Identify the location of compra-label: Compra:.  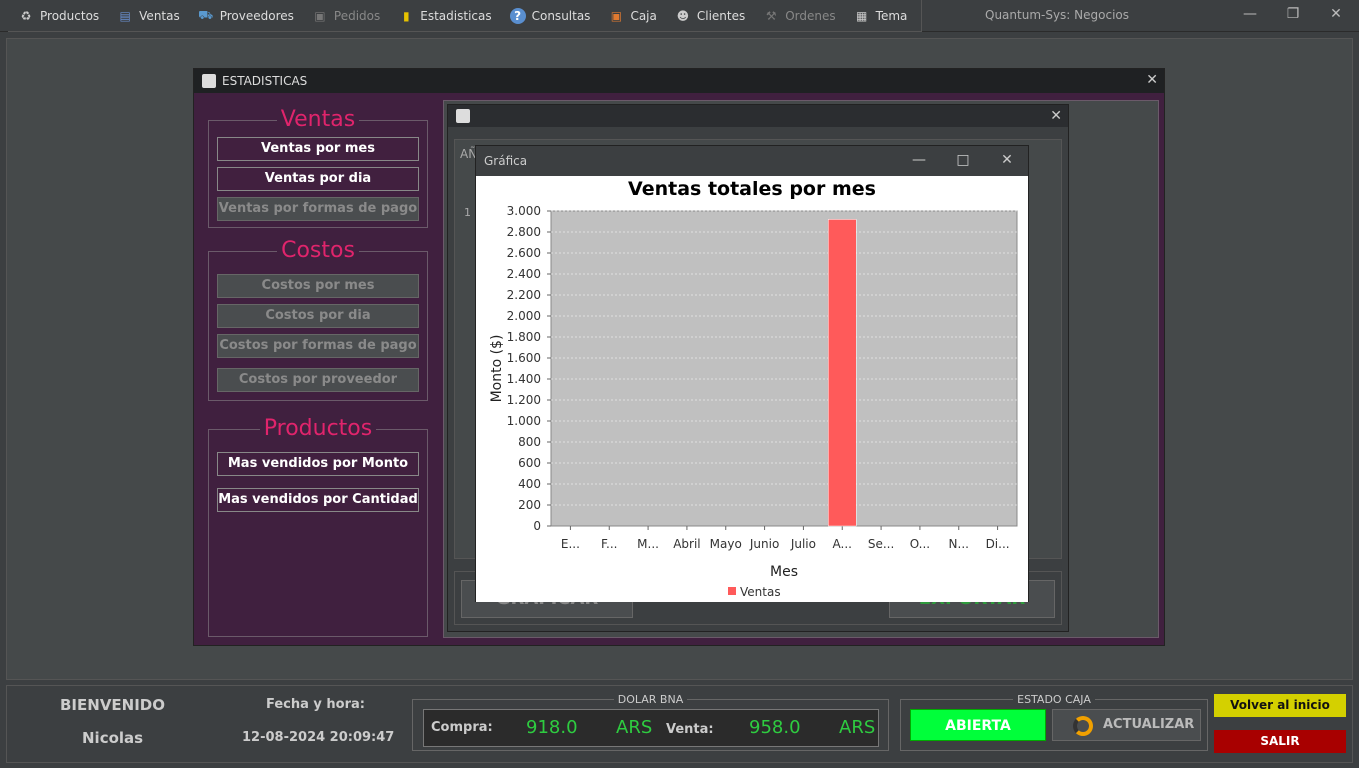
(462, 727).